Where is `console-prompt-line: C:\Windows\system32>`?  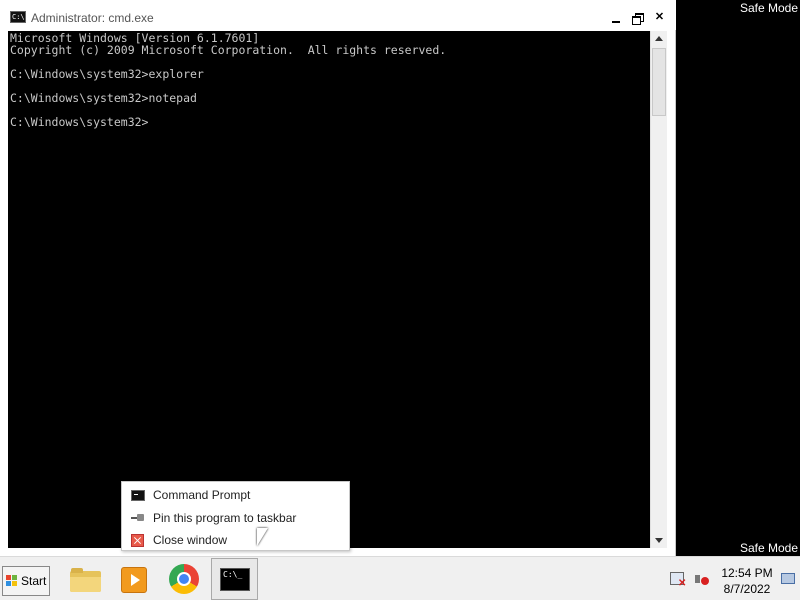
console-prompt-line: C:\Windows\system32> is located at coordinates (79, 122).